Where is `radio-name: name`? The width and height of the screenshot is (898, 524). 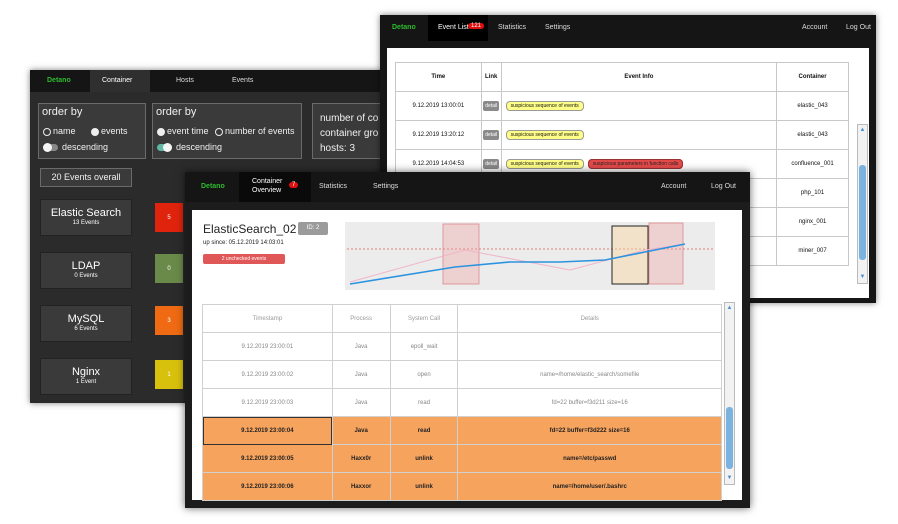 radio-name: name is located at coordinates (59, 131).